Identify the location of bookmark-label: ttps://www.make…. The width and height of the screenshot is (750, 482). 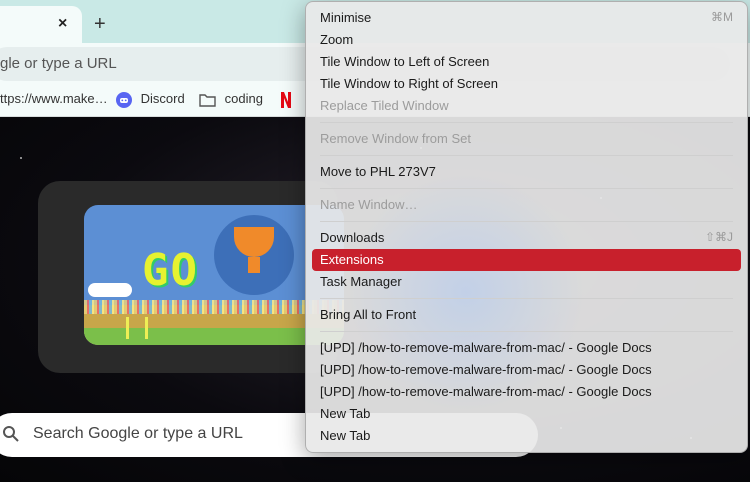
(54, 98).